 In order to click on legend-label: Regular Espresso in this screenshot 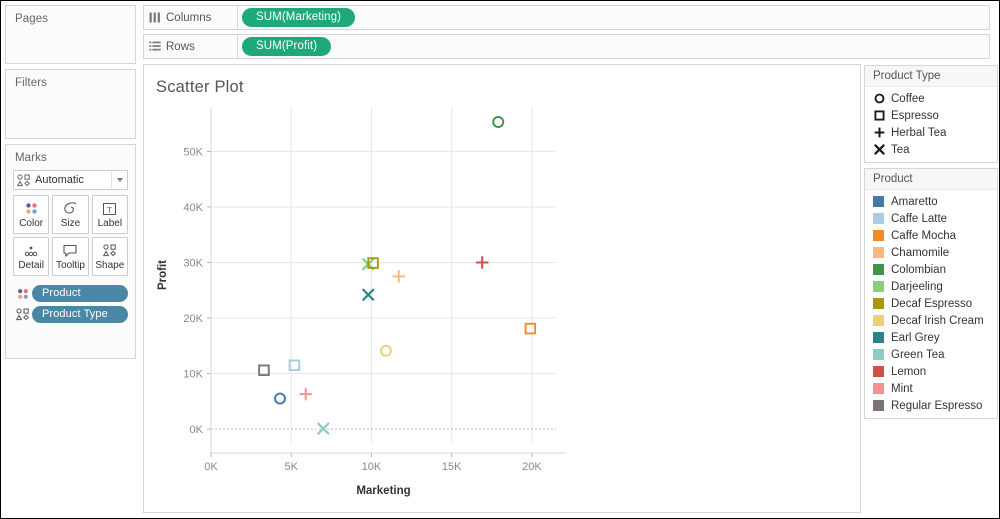, I will do `click(937, 405)`.